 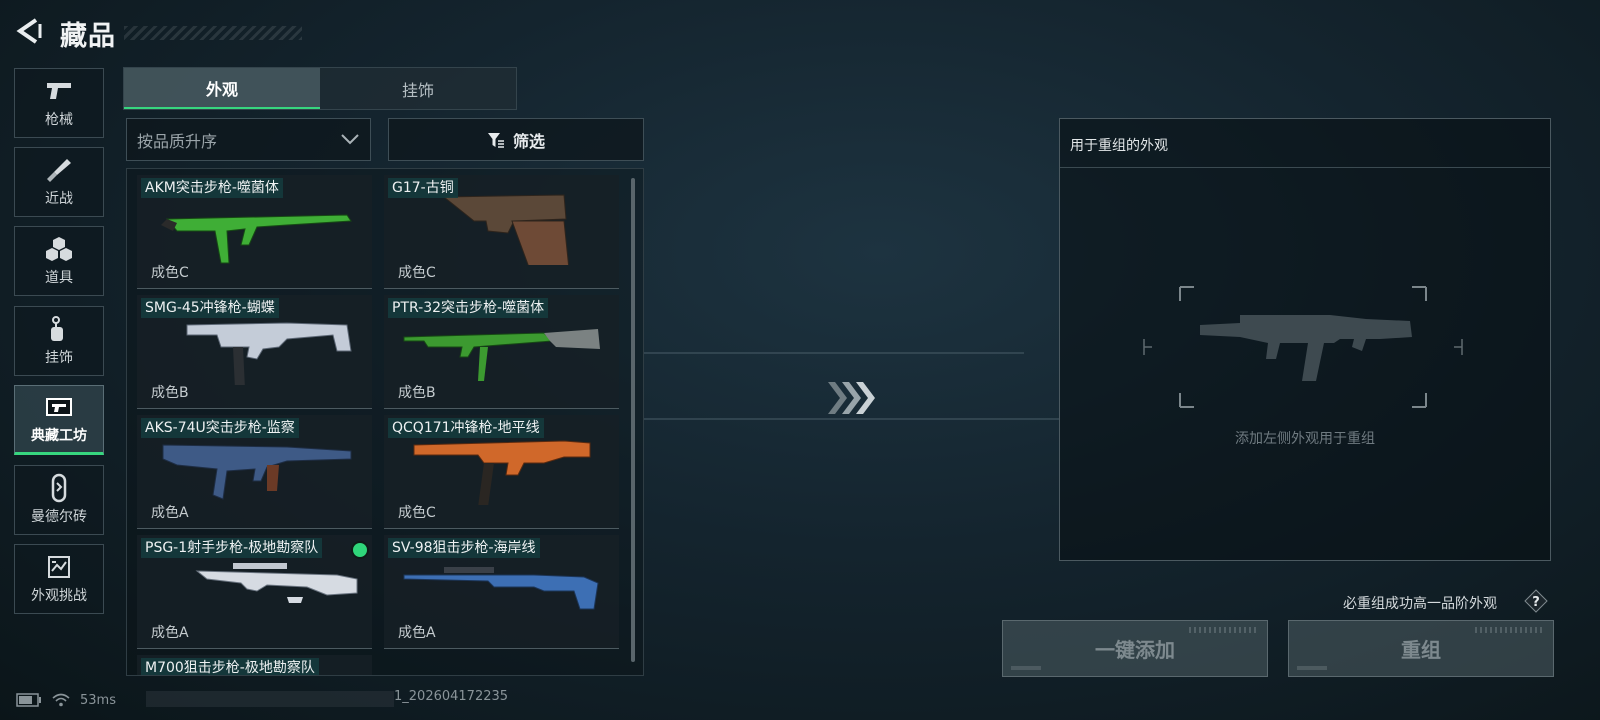 I want to click on skin-card-partial: M700狙击步枪-极地勘察队, so click(x=254, y=665).